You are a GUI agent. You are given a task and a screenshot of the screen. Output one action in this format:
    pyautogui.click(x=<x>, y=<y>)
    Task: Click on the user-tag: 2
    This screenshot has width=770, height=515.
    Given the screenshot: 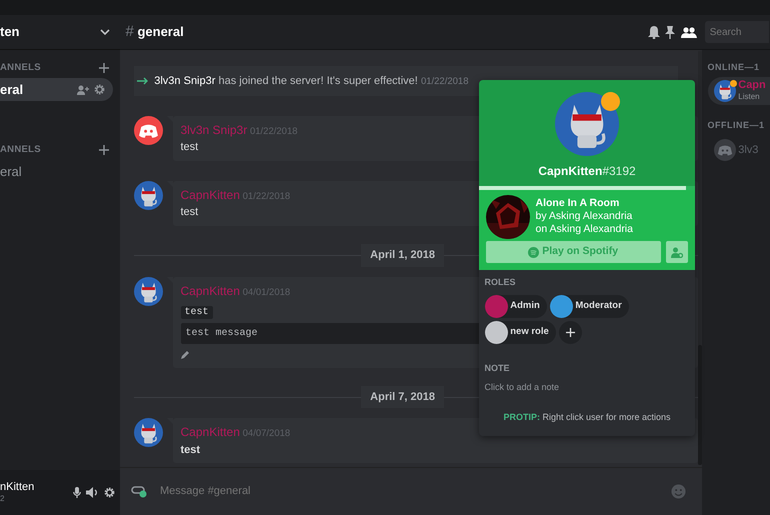 What is the action you would take?
    pyautogui.click(x=17, y=498)
    